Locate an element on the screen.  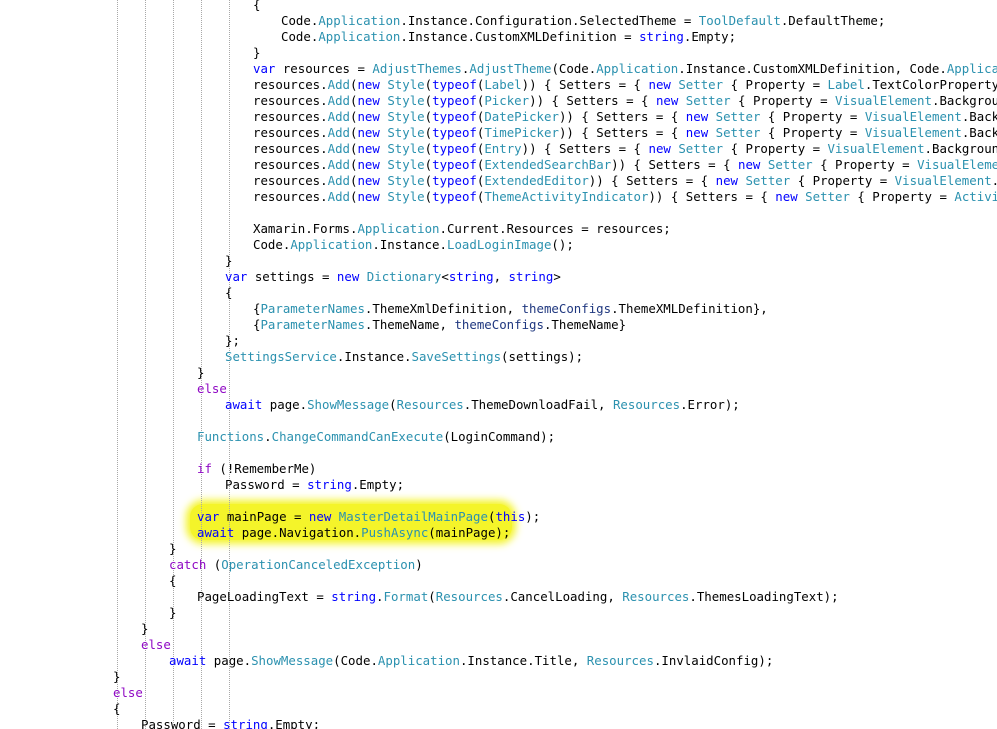
code-token: { Property = is located at coordinates (865, 164).